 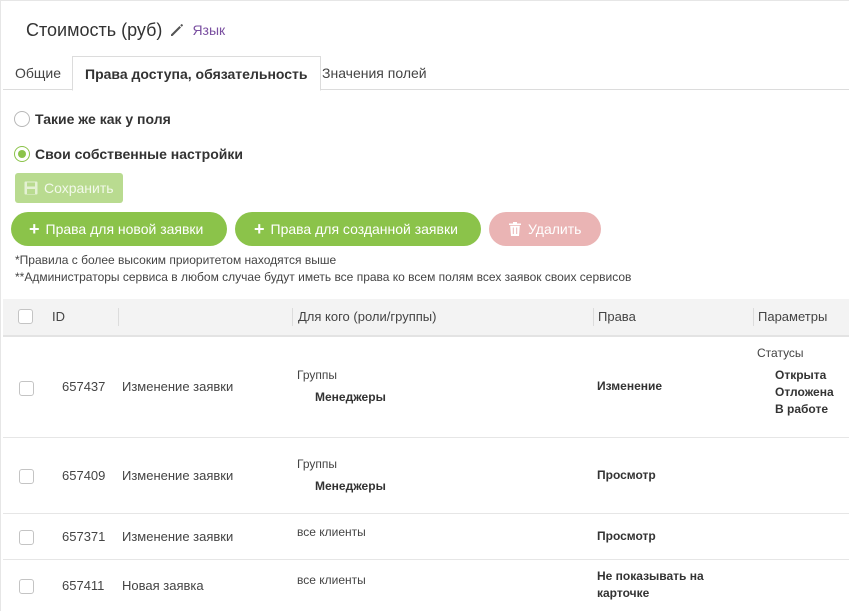 I want to click on radio-same-as-field, so click(x=22, y=119).